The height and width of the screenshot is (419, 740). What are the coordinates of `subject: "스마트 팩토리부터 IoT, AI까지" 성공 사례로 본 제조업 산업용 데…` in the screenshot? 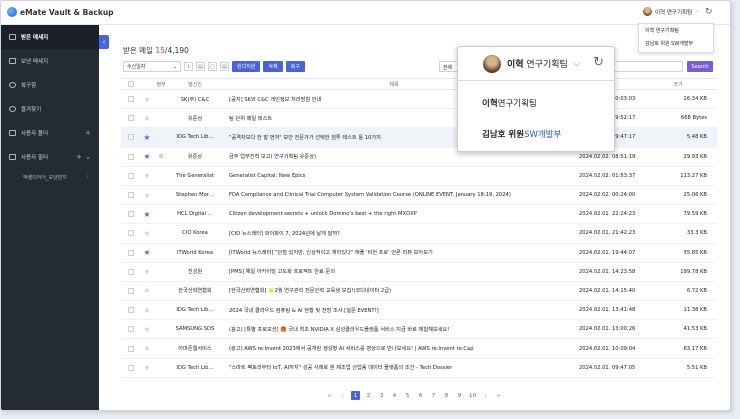 It's located at (390, 367).